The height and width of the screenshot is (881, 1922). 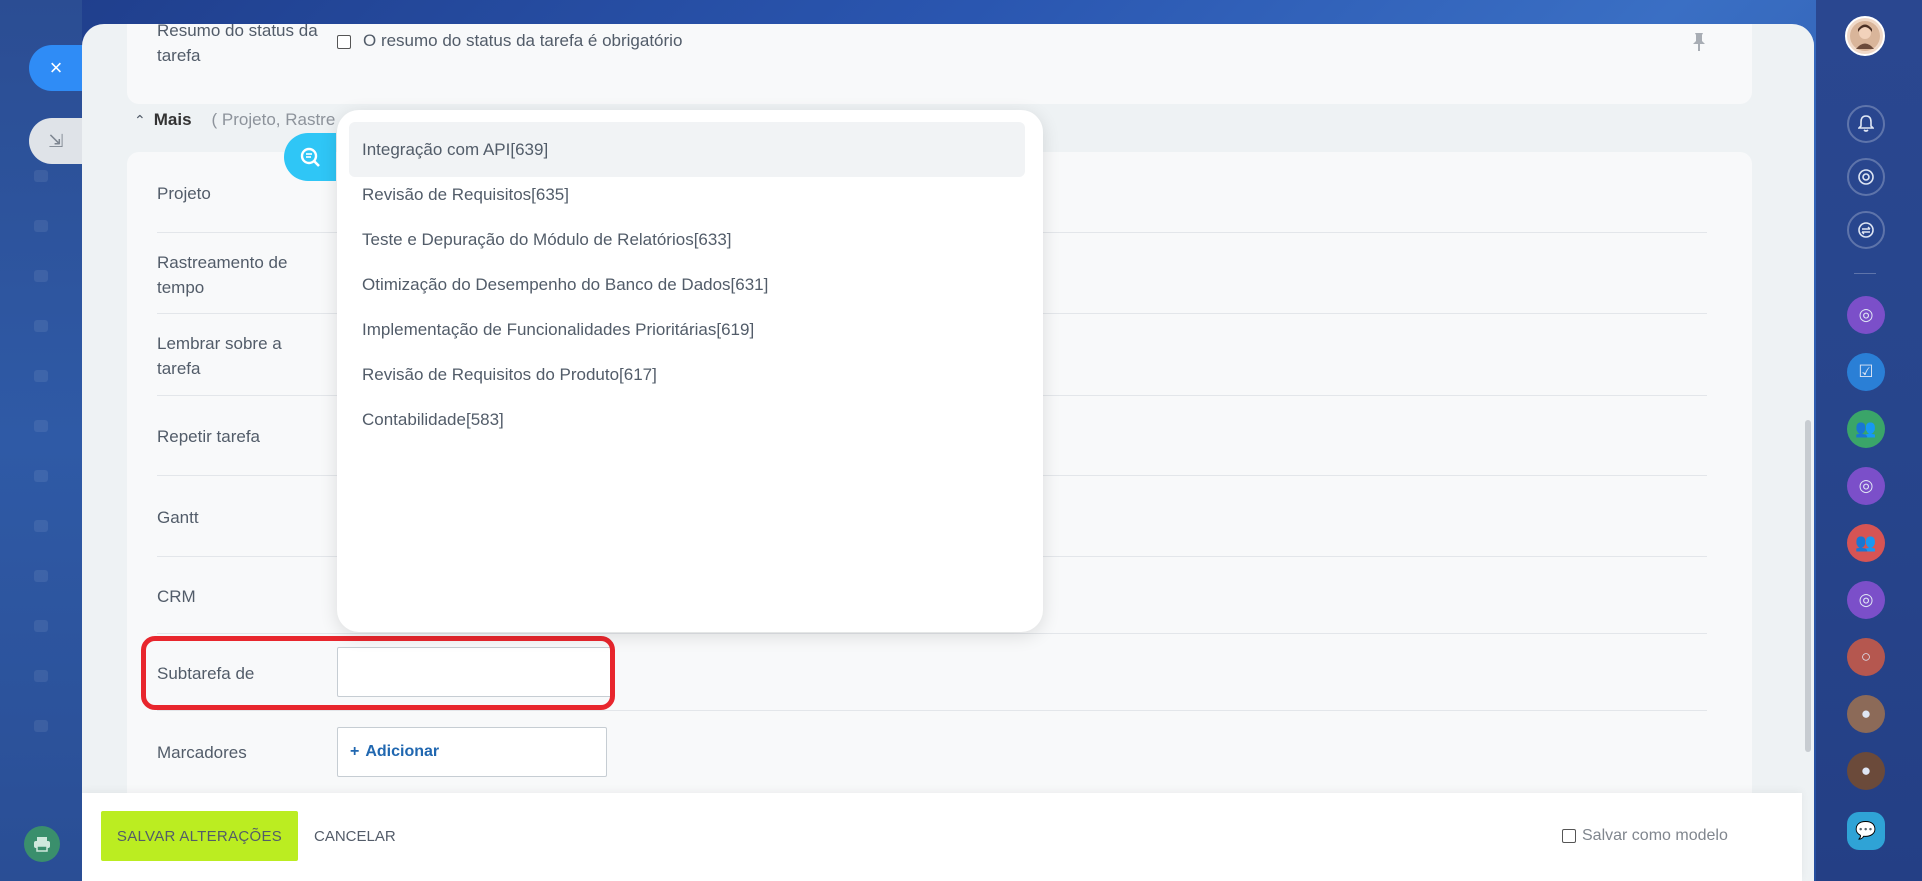 I want to click on messenger-button: 💬, so click(x=1866, y=831).